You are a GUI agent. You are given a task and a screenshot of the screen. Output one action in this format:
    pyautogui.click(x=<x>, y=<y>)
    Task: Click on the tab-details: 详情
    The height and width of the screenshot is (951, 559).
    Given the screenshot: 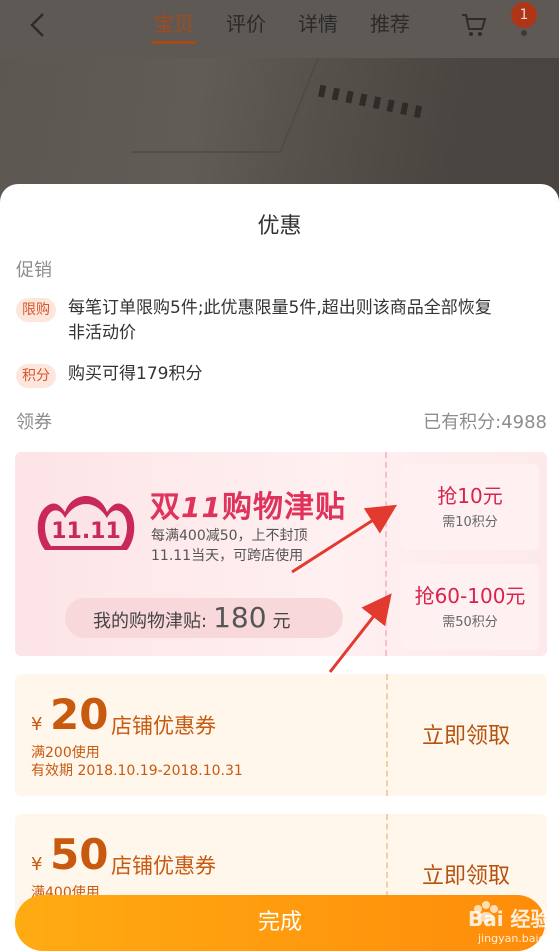 What is the action you would take?
    pyautogui.click(x=318, y=28)
    